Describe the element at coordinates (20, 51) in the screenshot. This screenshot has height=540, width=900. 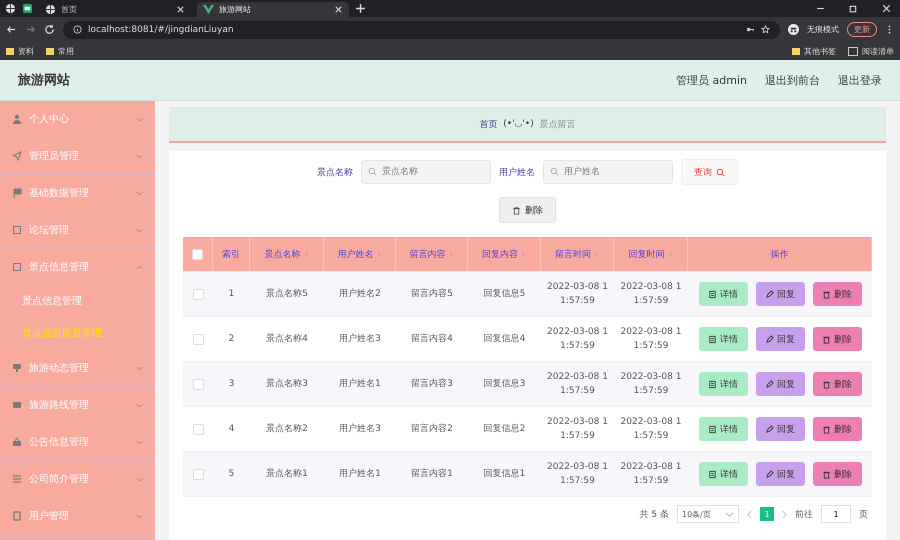
I see `bookmark: 资料` at that location.